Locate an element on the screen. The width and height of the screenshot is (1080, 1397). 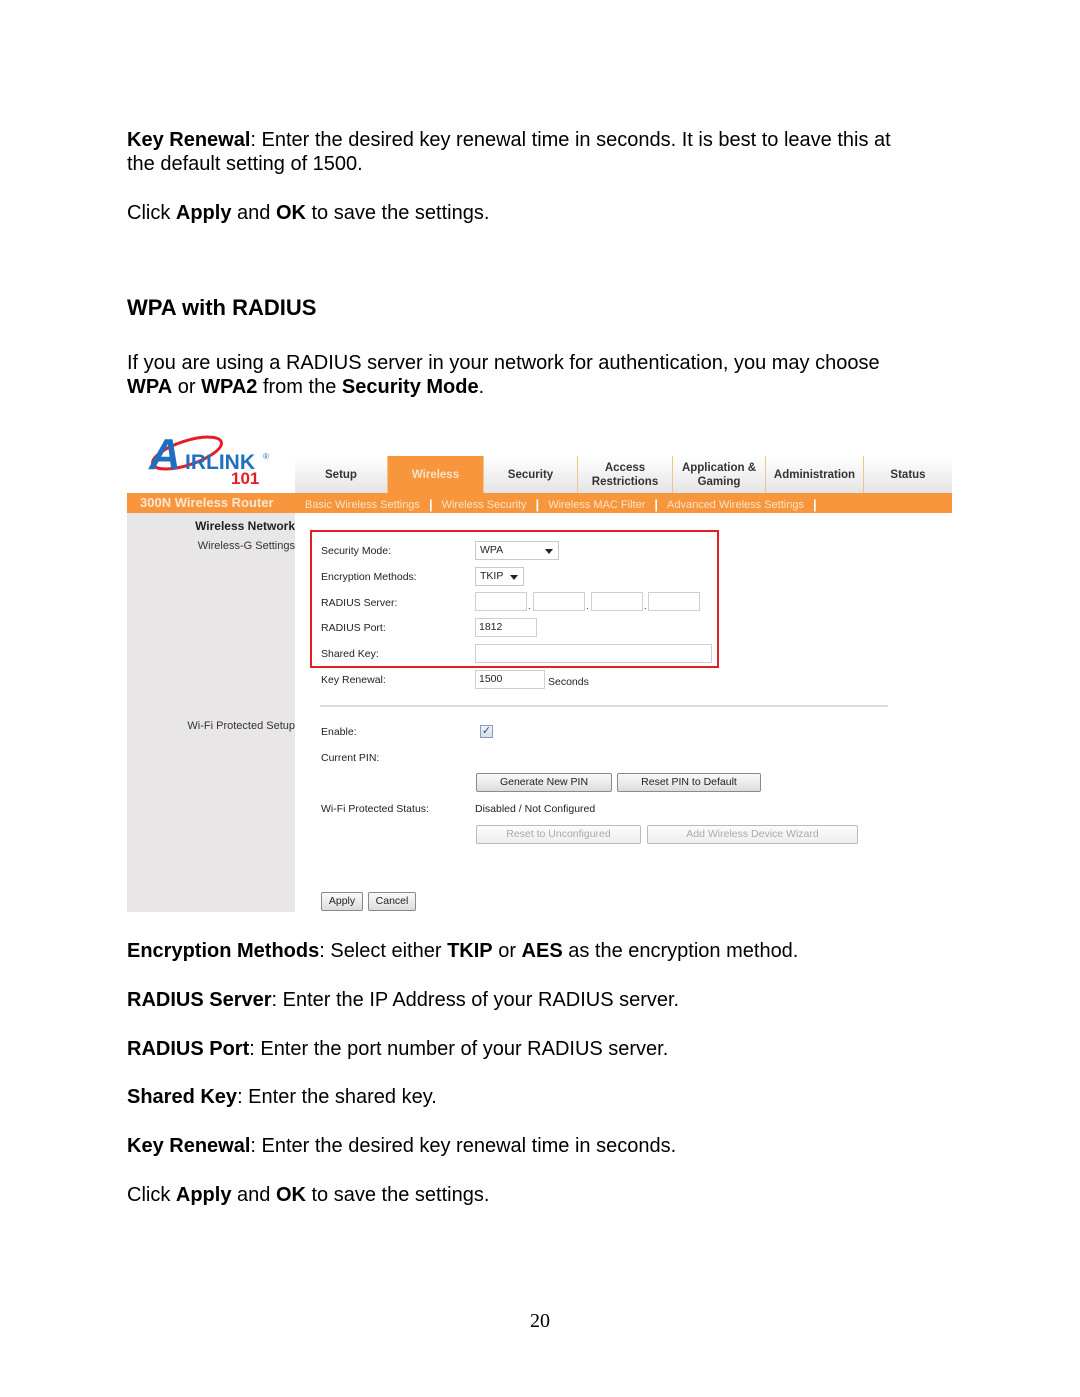
airlink-logo: A IRLINK ® 101 is located at coordinates (208, 457).